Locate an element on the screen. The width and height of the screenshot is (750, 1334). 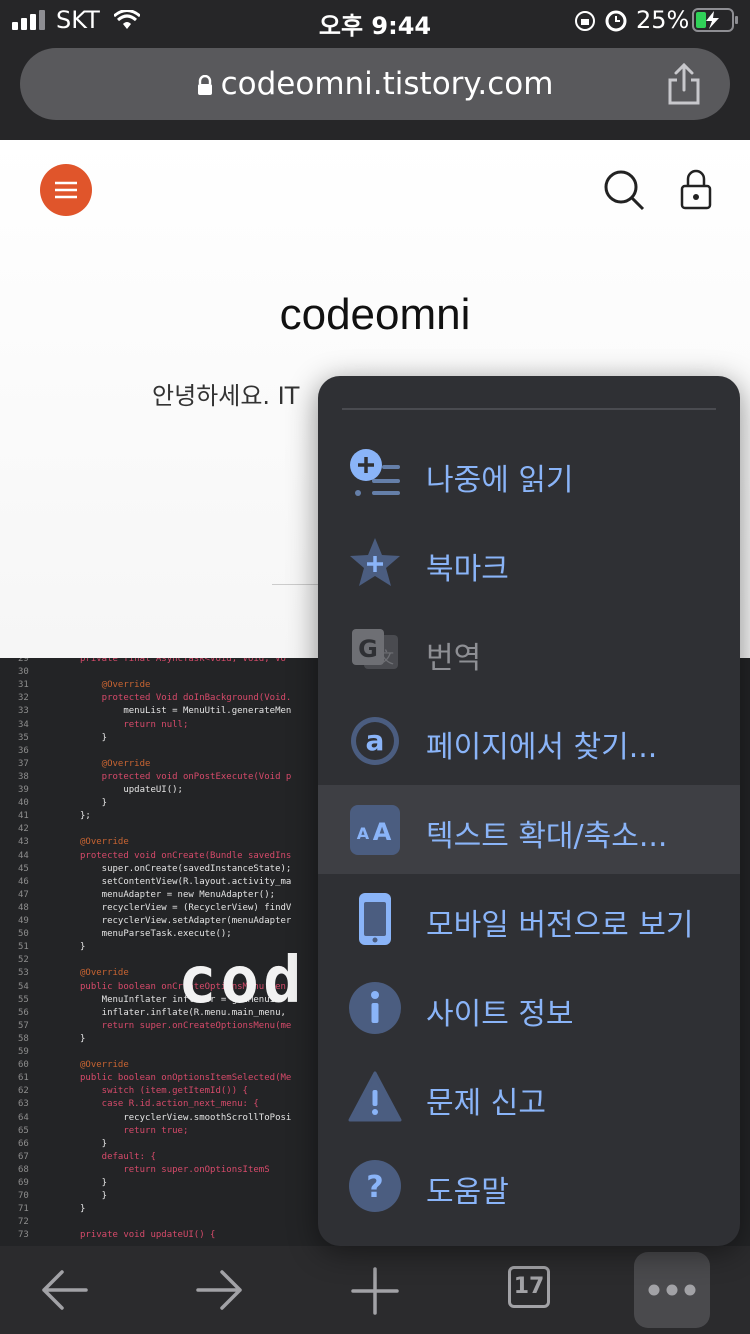
menu-divider is located at coordinates (529, 409).